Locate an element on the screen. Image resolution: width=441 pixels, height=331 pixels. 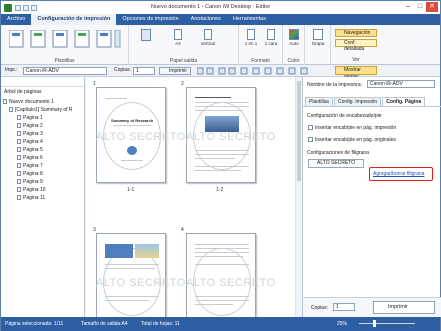
watermark-section-title: Configuraciones de filigrana is located at coordinates (338, 153).